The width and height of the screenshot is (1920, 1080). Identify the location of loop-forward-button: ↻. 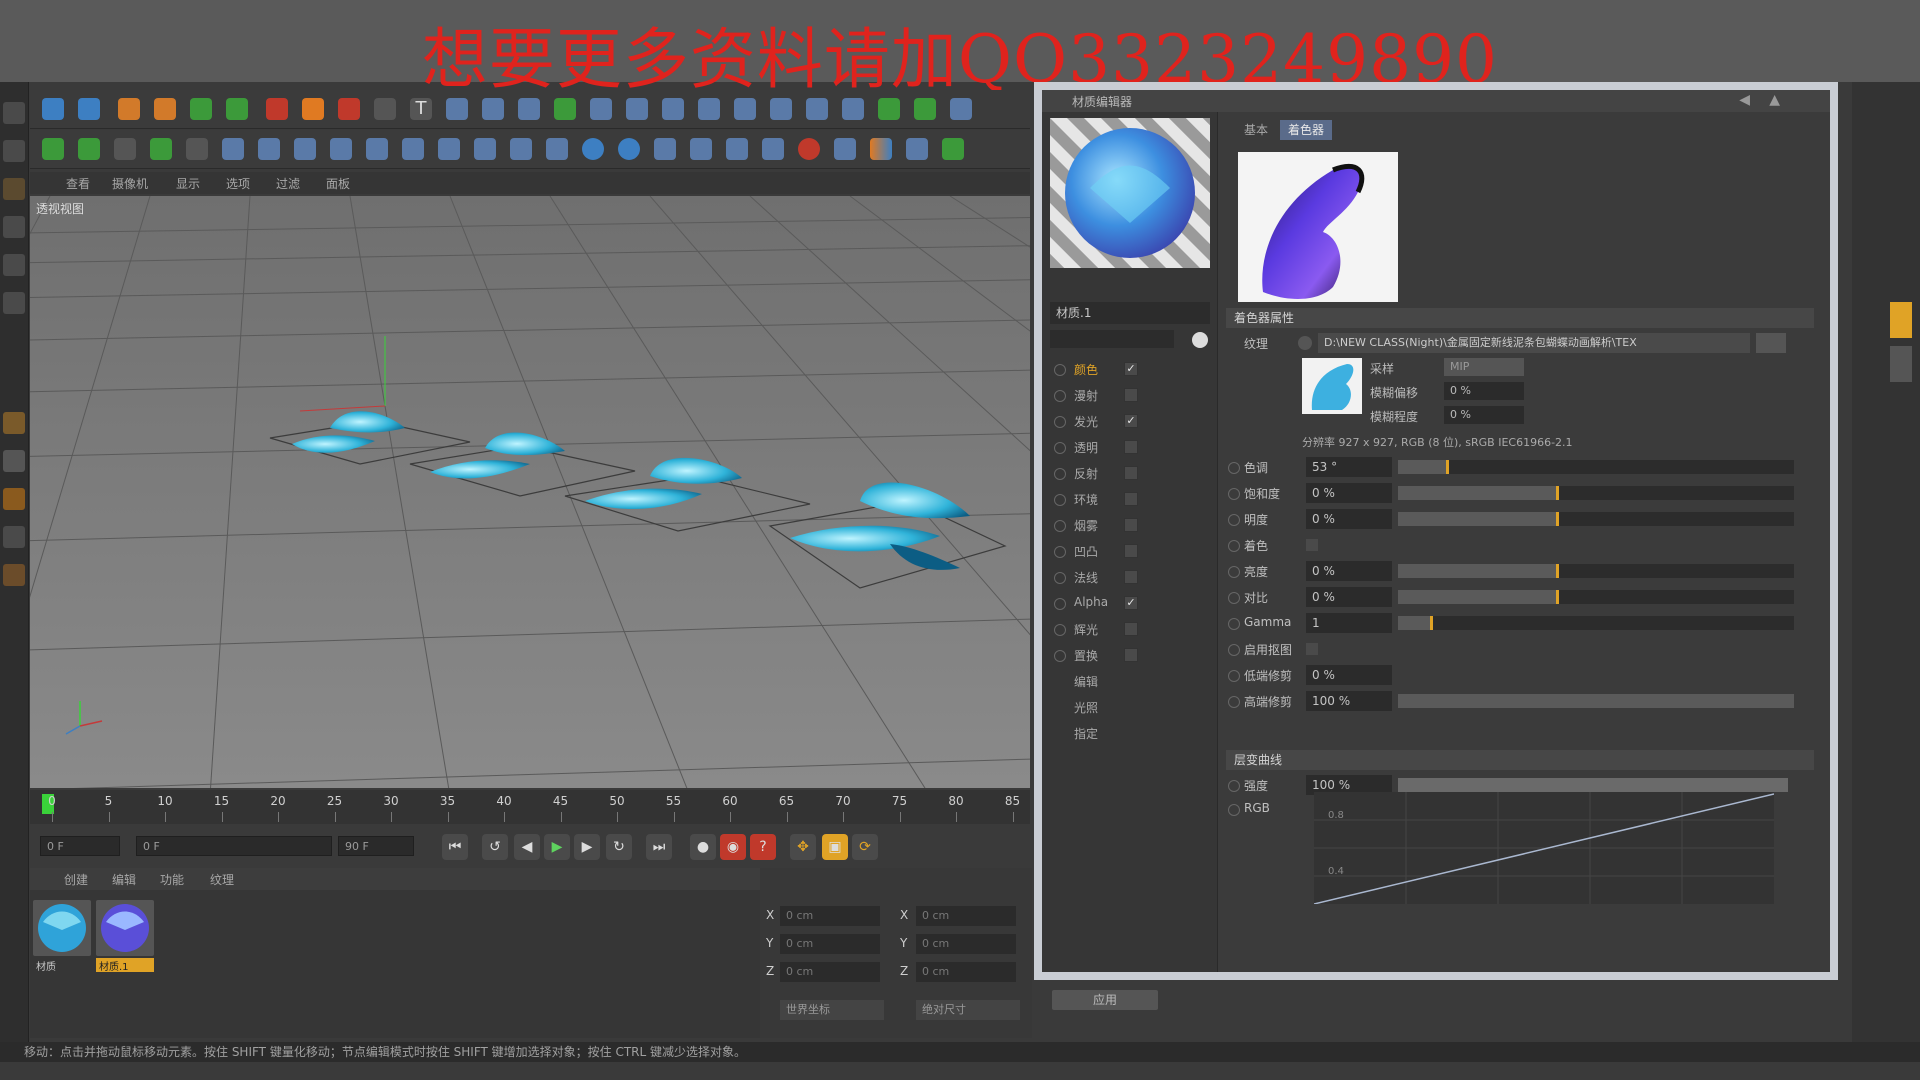
(619, 847).